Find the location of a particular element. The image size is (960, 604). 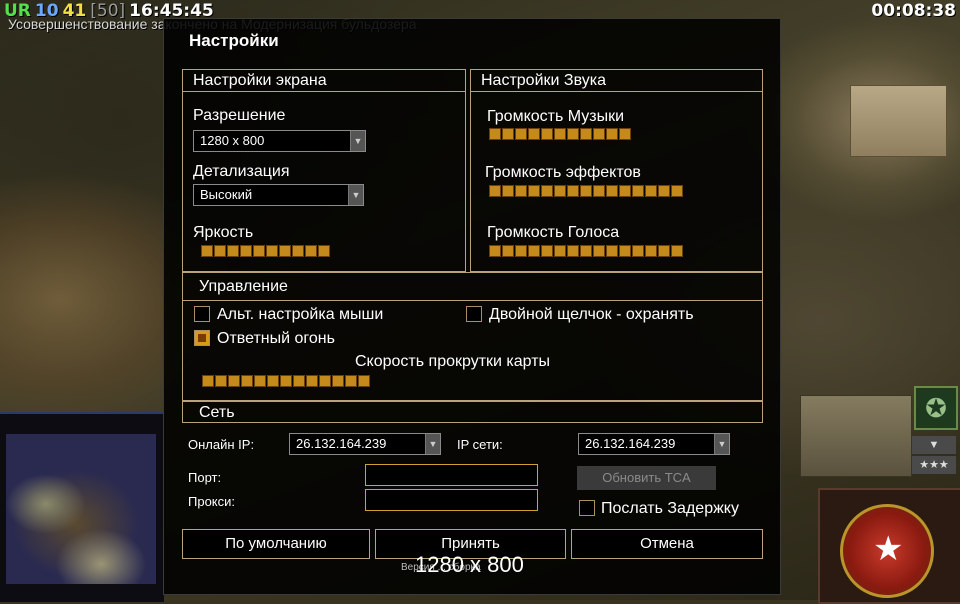

scroll-speed-slider is located at coordinates (286, 381).